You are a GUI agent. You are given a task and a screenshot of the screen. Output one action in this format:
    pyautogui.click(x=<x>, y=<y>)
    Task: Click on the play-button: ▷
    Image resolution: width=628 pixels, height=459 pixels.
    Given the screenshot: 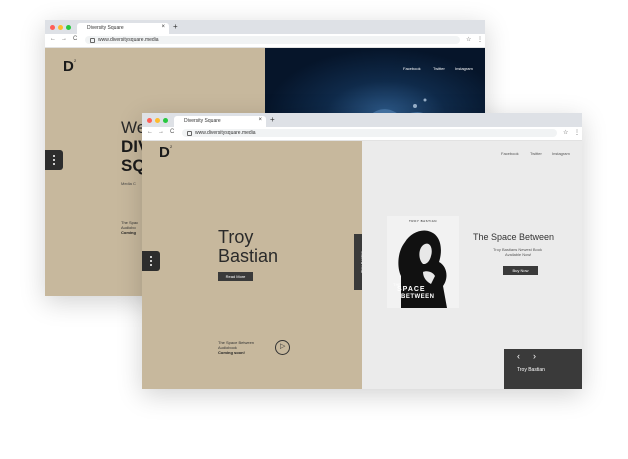 What is the action you would take?
    pyautogui.click(x=282, y=347)
    